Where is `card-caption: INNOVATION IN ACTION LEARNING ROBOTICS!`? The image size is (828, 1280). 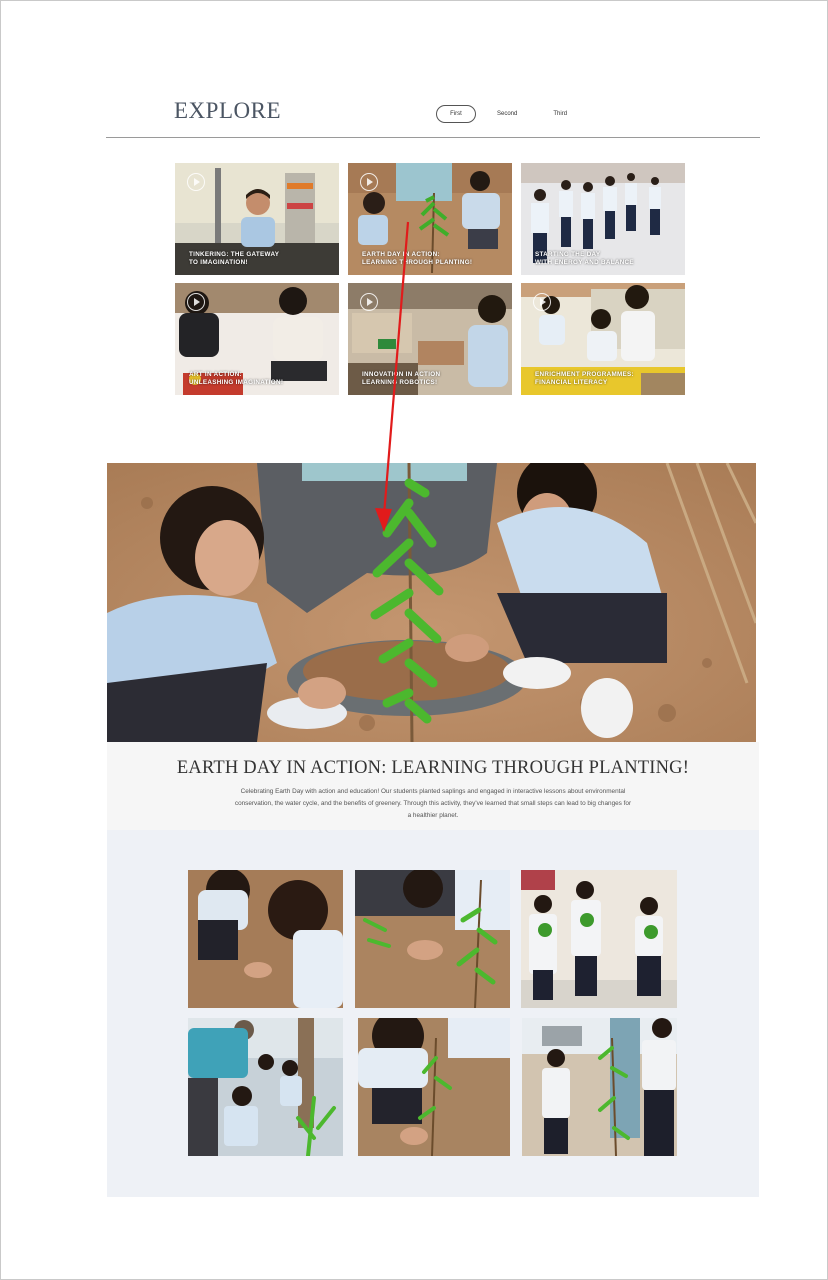
card-caption: INNOVATION IN ACTION LEARNING ROBOTICS! is located at coordinates (401, 378).